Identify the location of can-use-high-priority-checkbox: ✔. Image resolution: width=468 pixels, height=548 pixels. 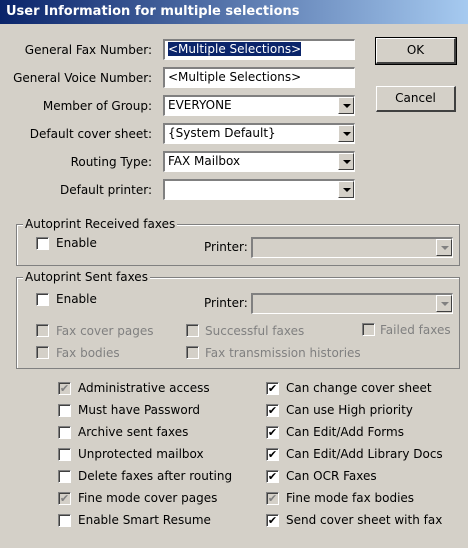
(272, 410).